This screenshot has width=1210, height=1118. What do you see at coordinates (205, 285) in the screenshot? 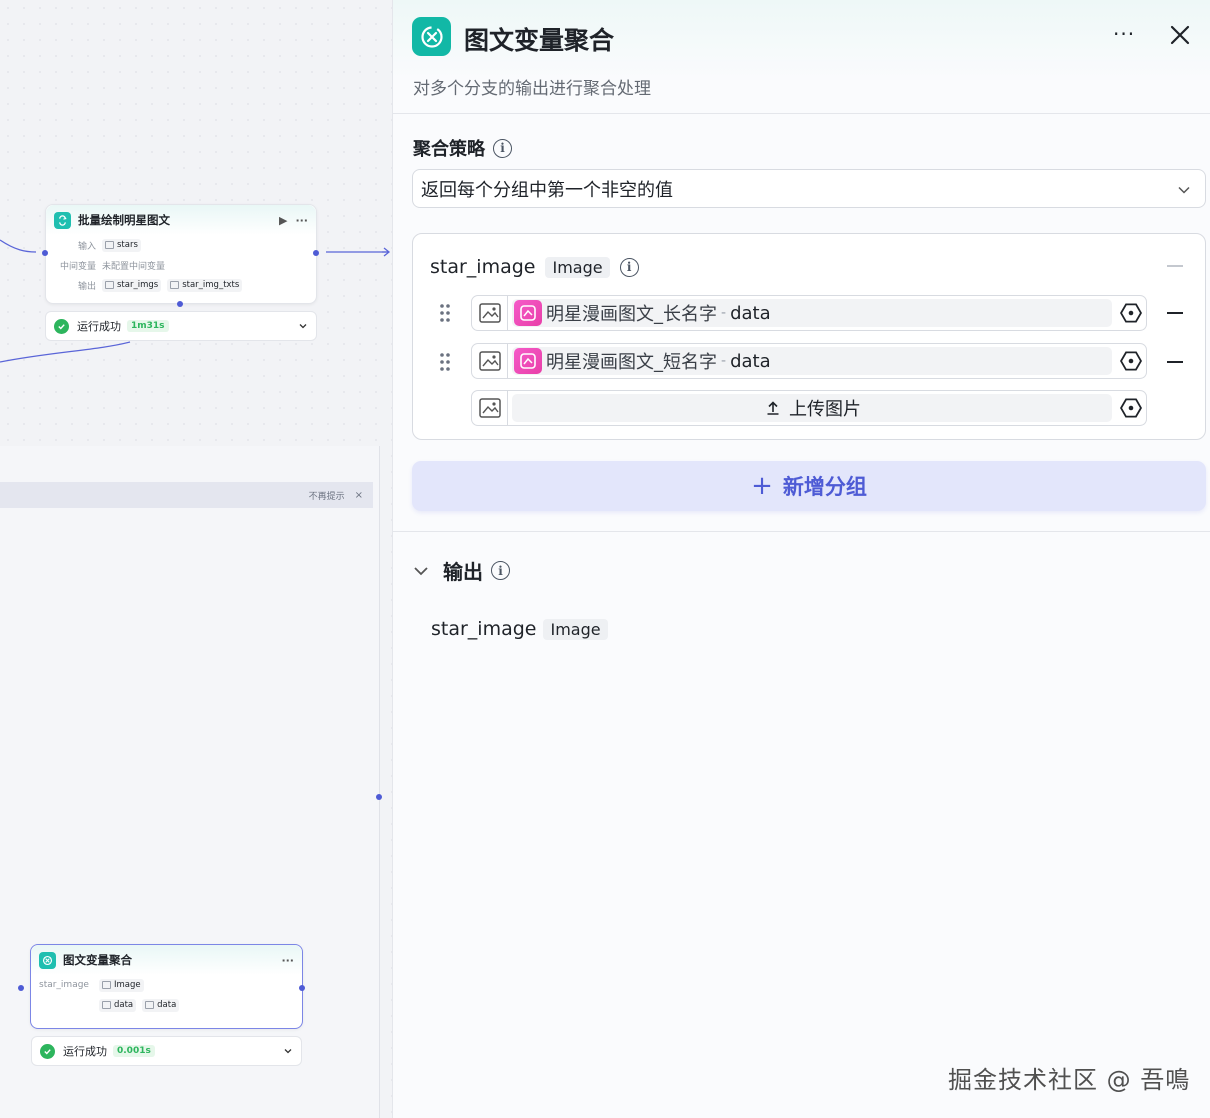
I see `output-tag: star_img_txts` at bounding box center [205, 285].